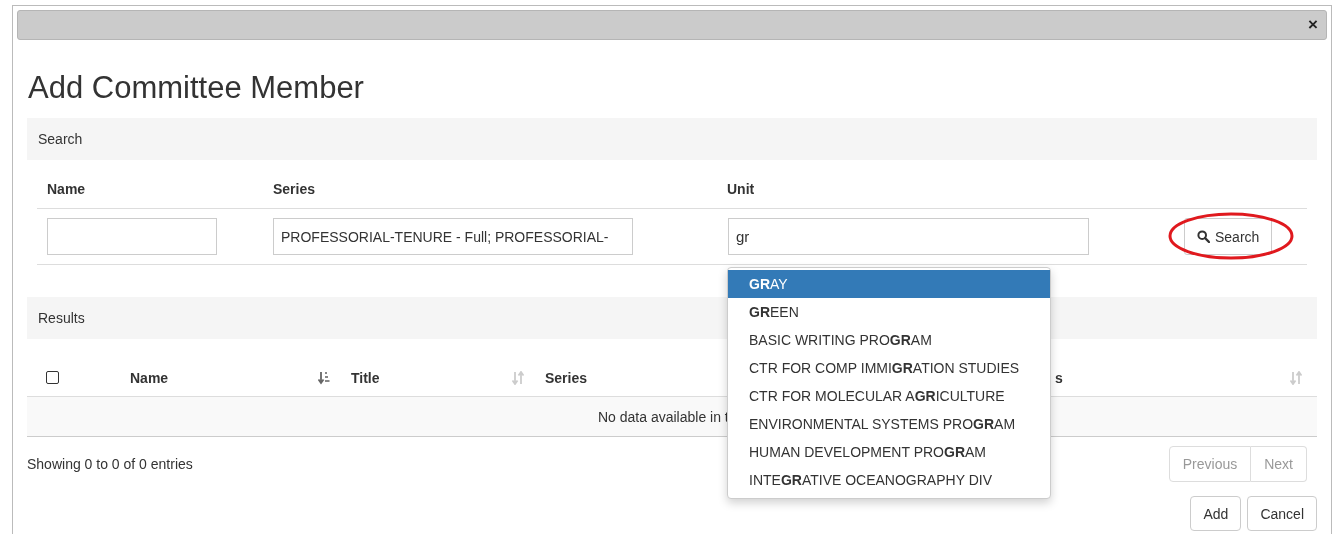 This screenshot has width=1344, height=539. What do you see at coordinates (66, 189) in the screenshot?
I see `field-label: Name` at bounding box center [66, 189].